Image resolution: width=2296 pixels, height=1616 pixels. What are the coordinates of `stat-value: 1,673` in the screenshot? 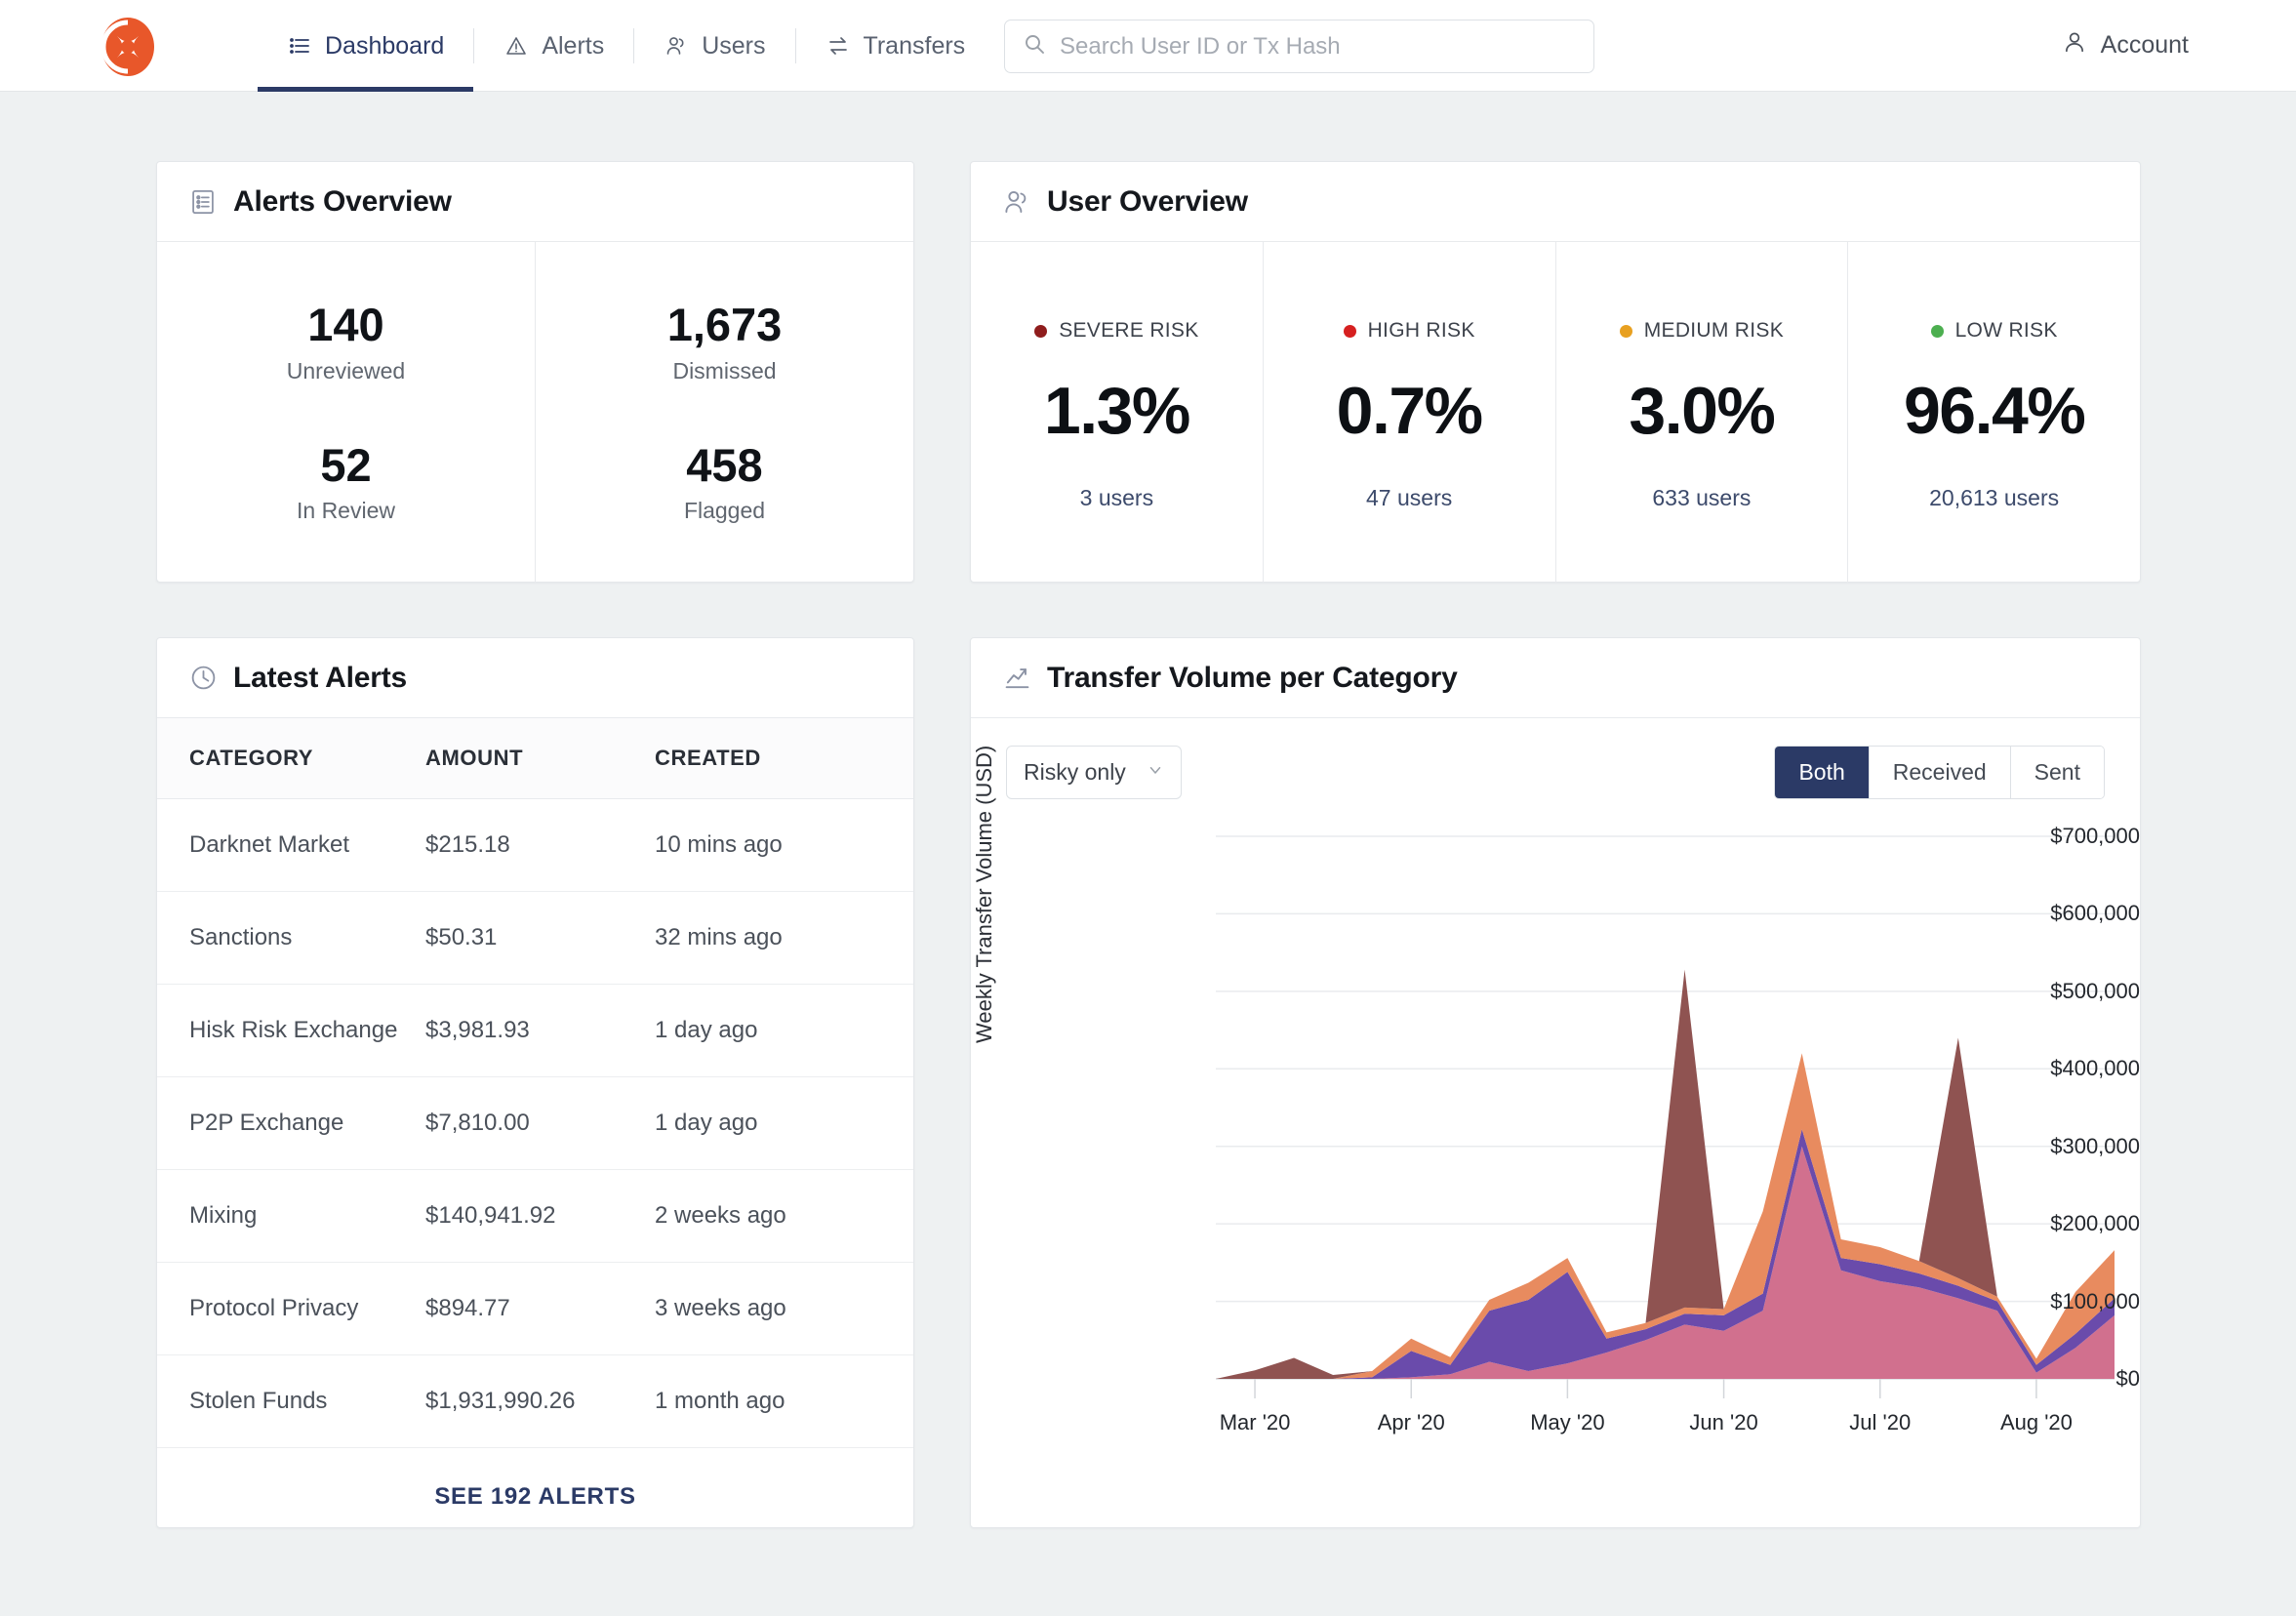 It's located at (725, 325).